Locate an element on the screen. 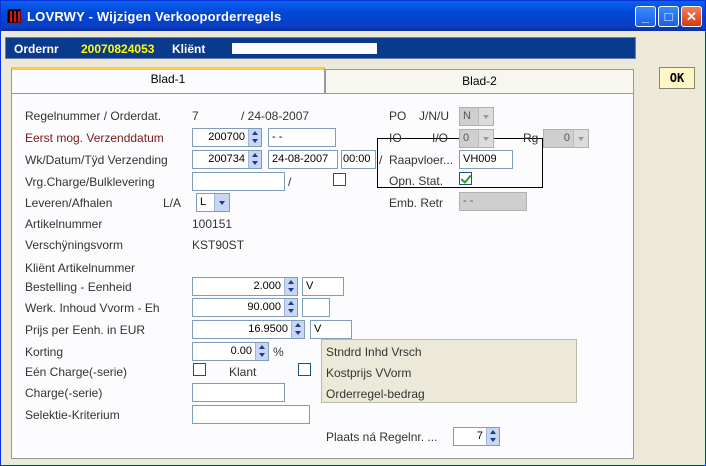  vrg-charge-label: Vrg.Charge/Bulklevering is located at coordinates (90, 182).